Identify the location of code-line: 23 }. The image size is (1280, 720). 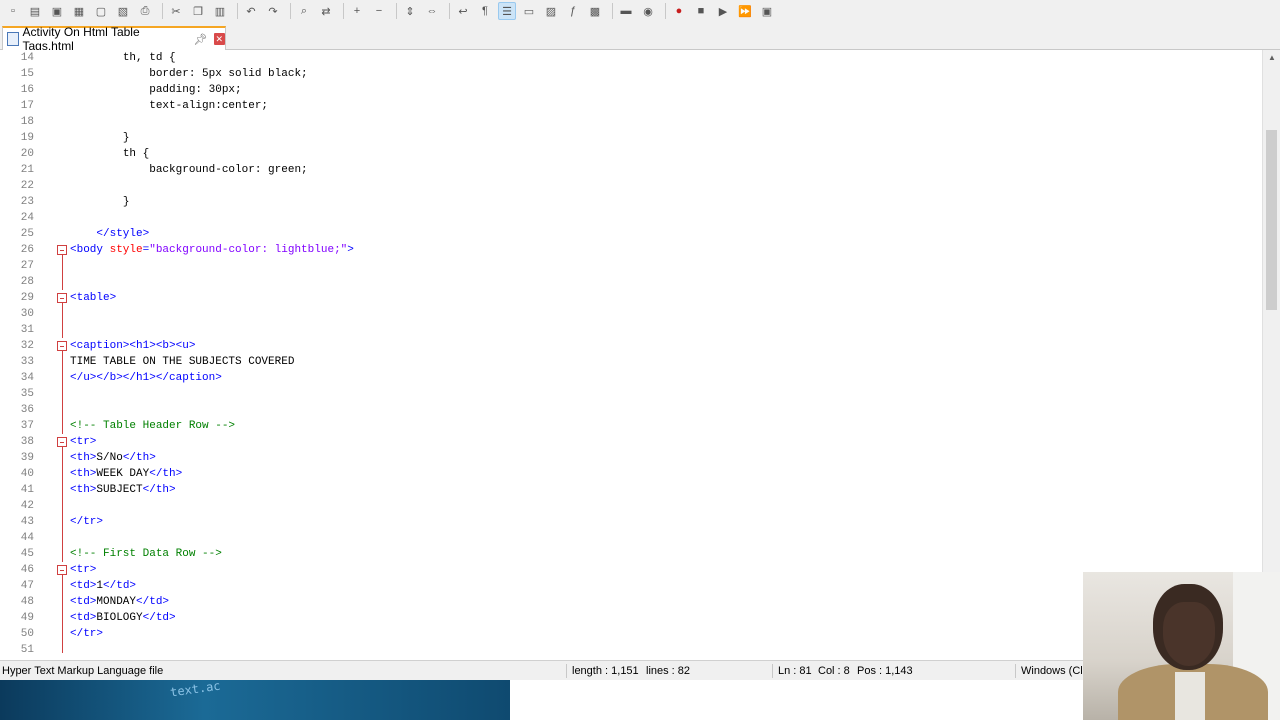
(631, 202).